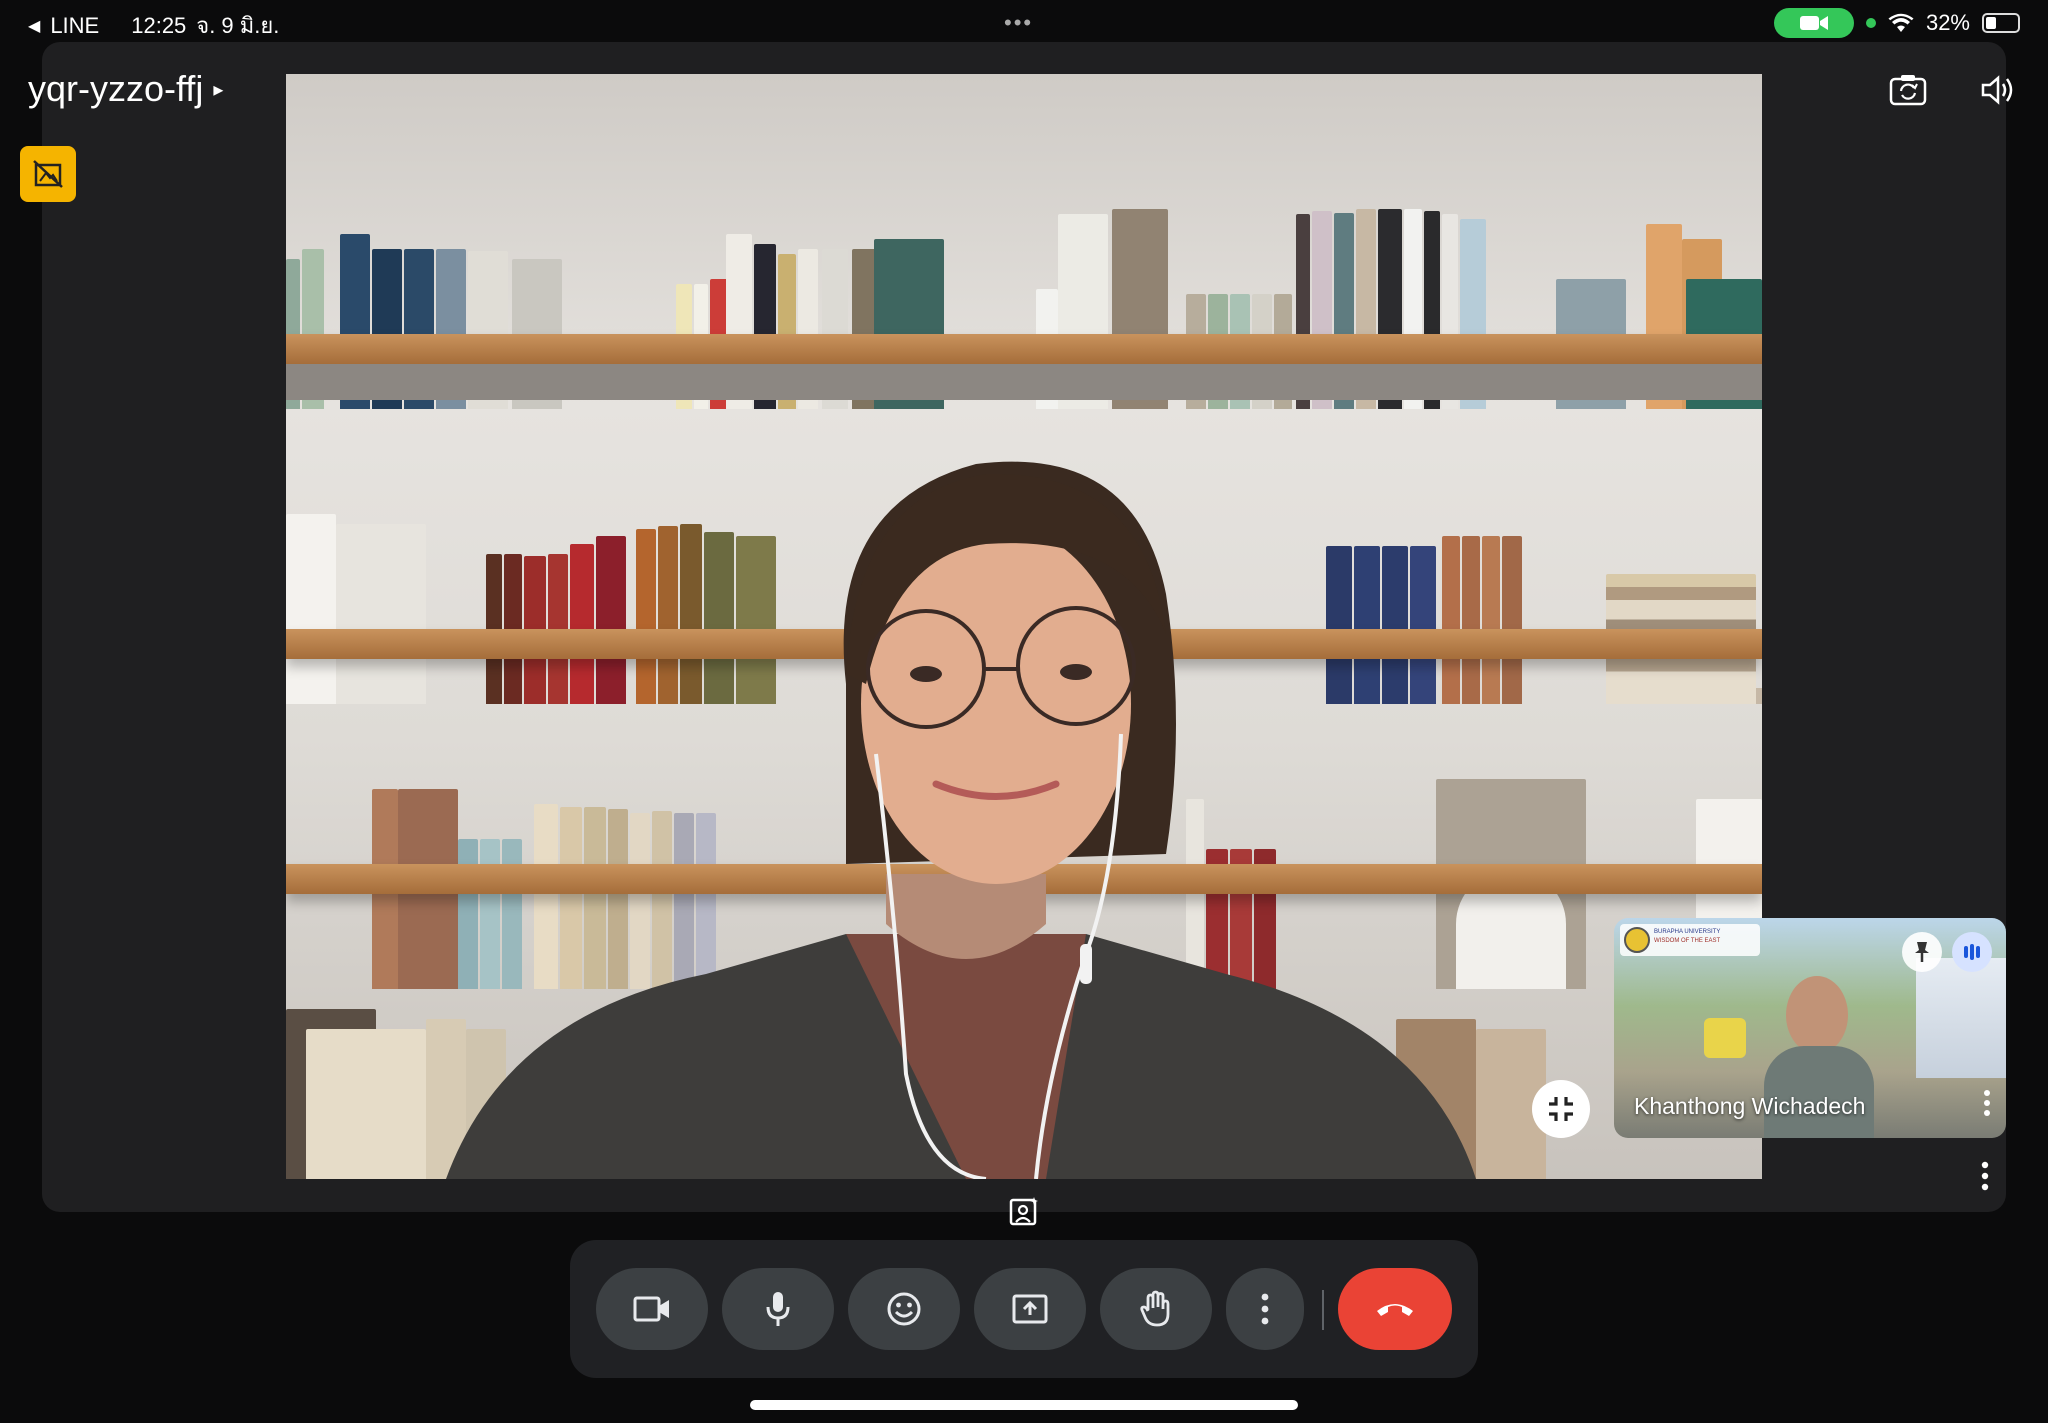 The image size is (2048, 1423). Describe the element at coordinates (1018, 23) in the screenshot. I see `multitask-dots: •••` at that location.